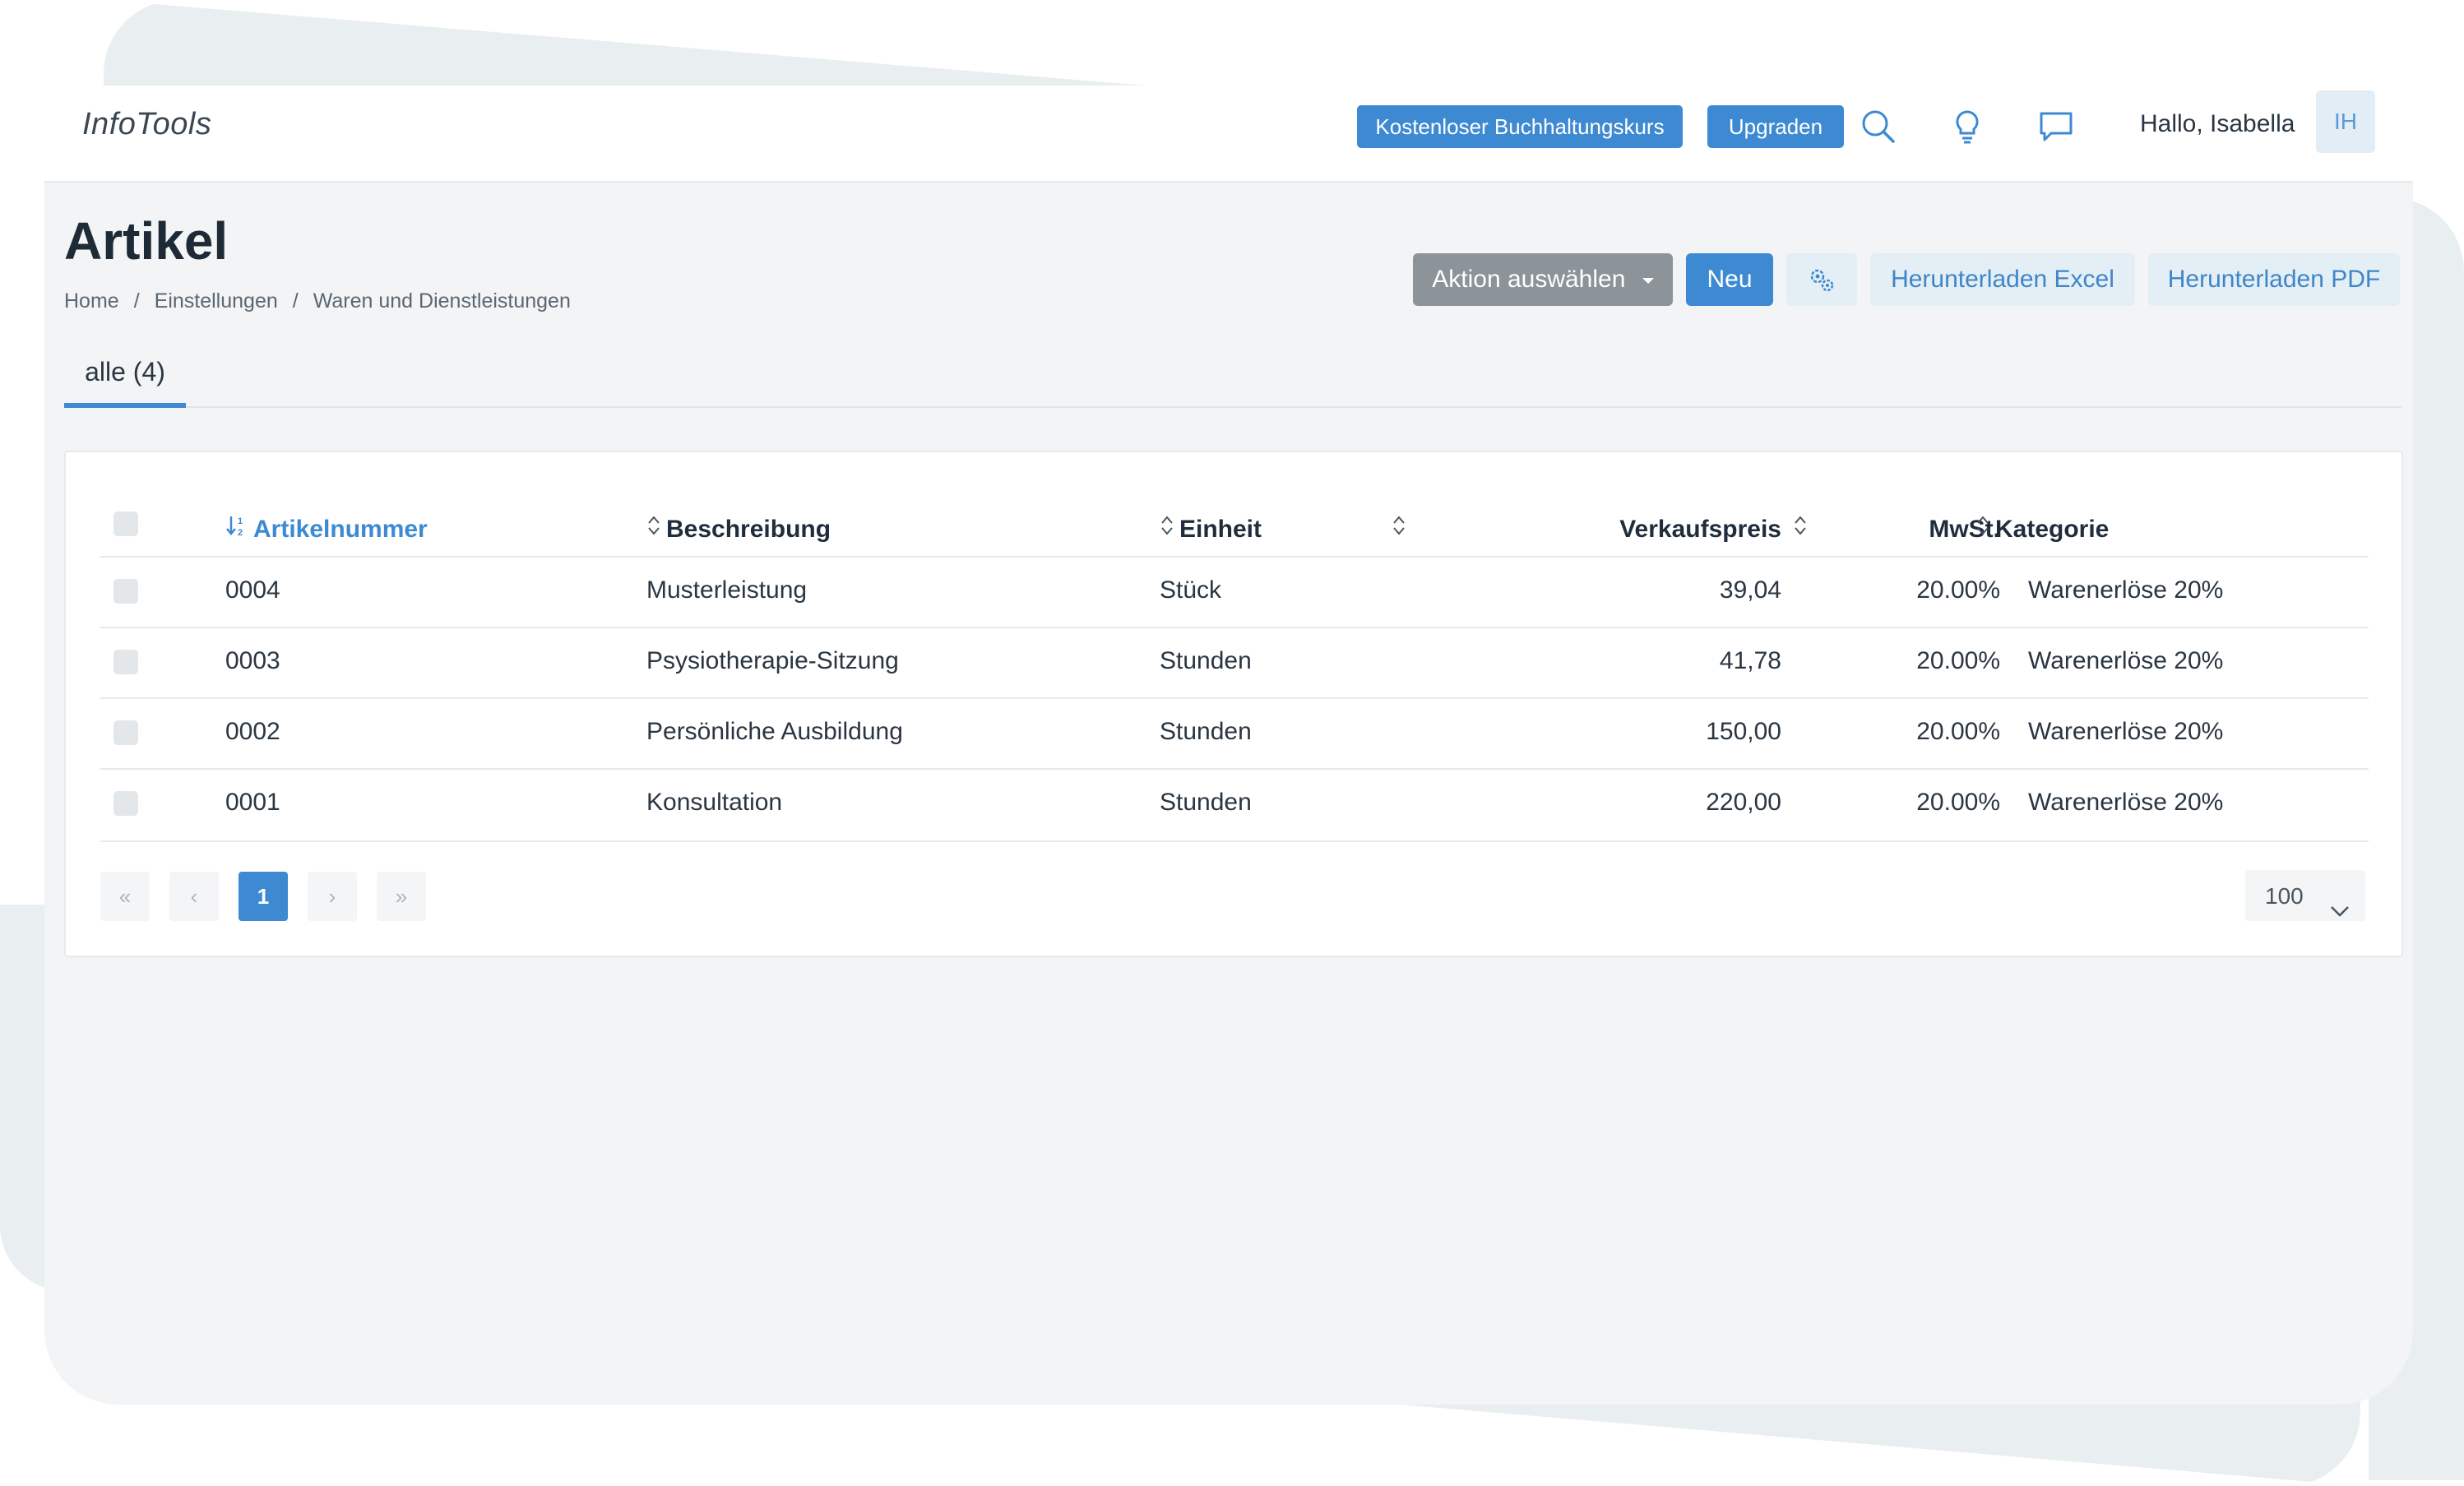 The height and width of the screenshot is (1486, 2464). I want to click on cell-price: 39,04, so click(1750, 590).